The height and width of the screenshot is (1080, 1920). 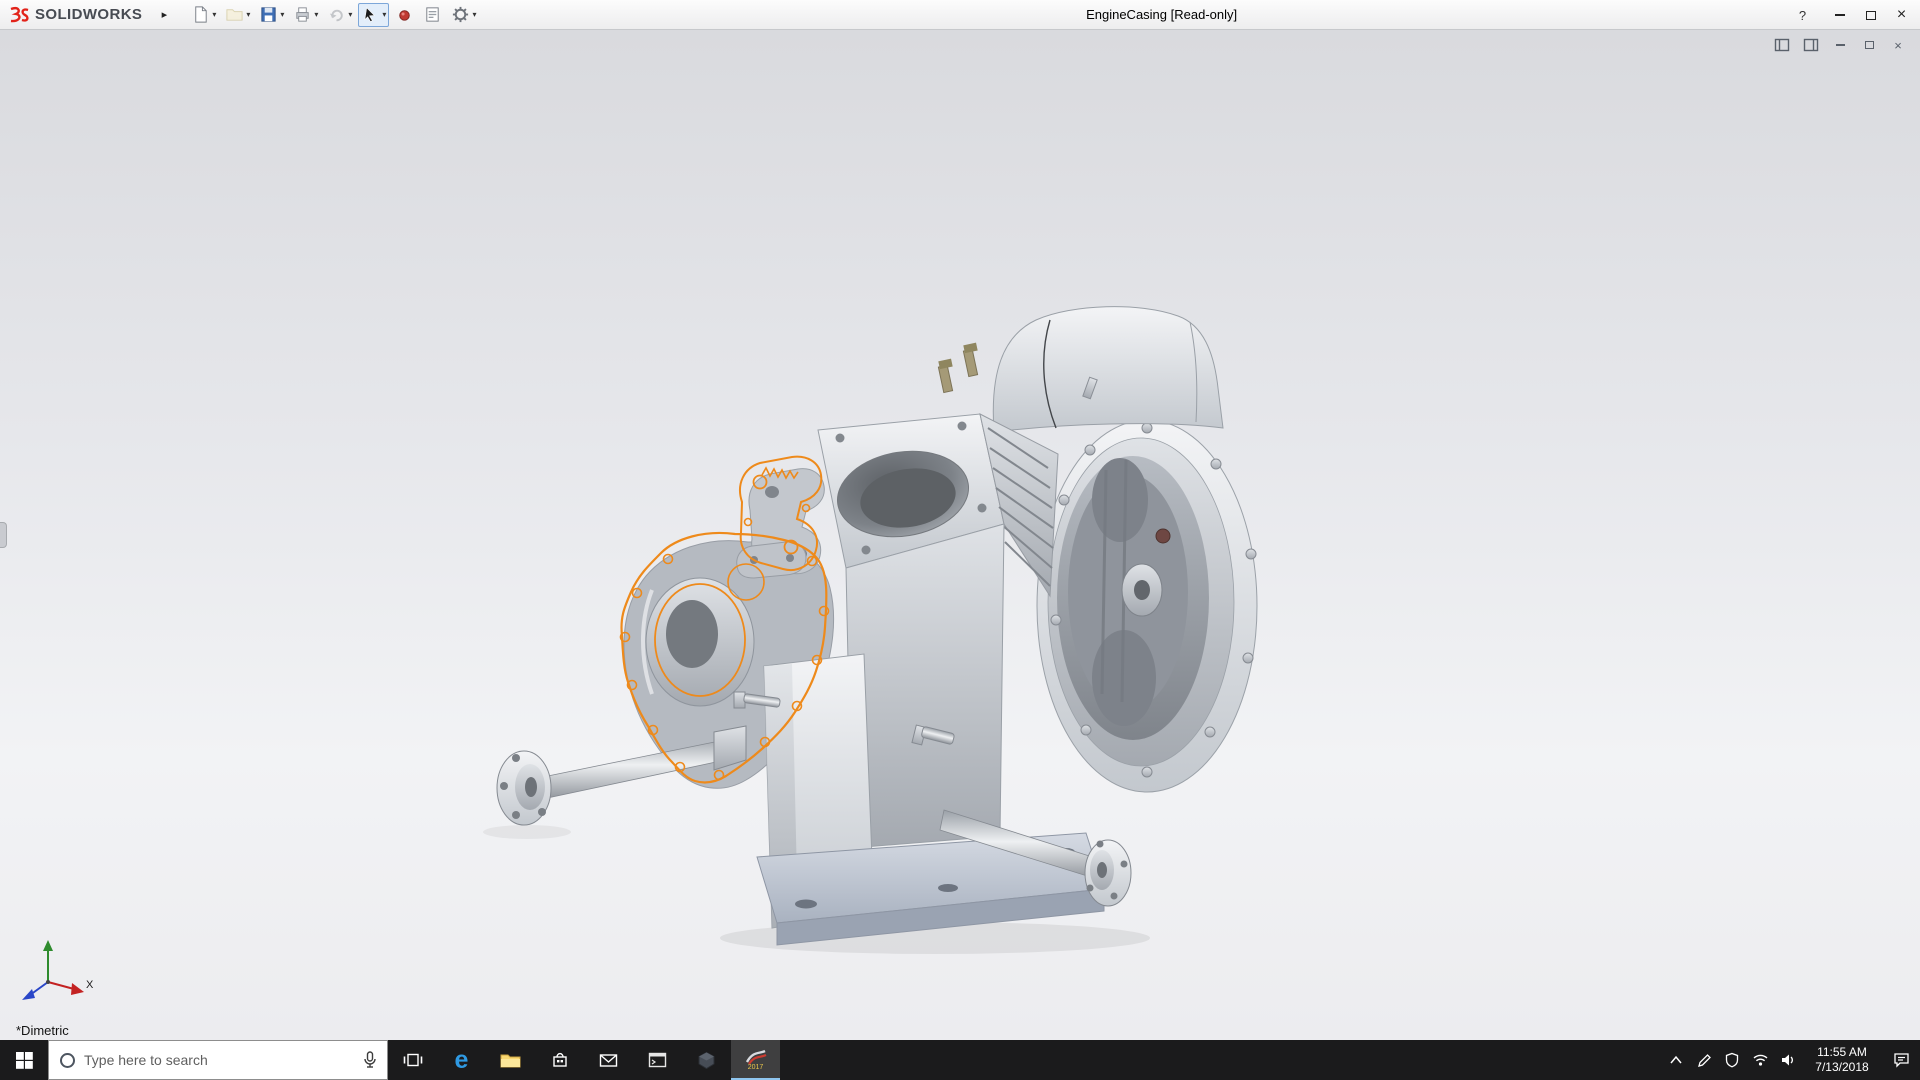 I want to click on start-button, so click(x=24, y=1060).